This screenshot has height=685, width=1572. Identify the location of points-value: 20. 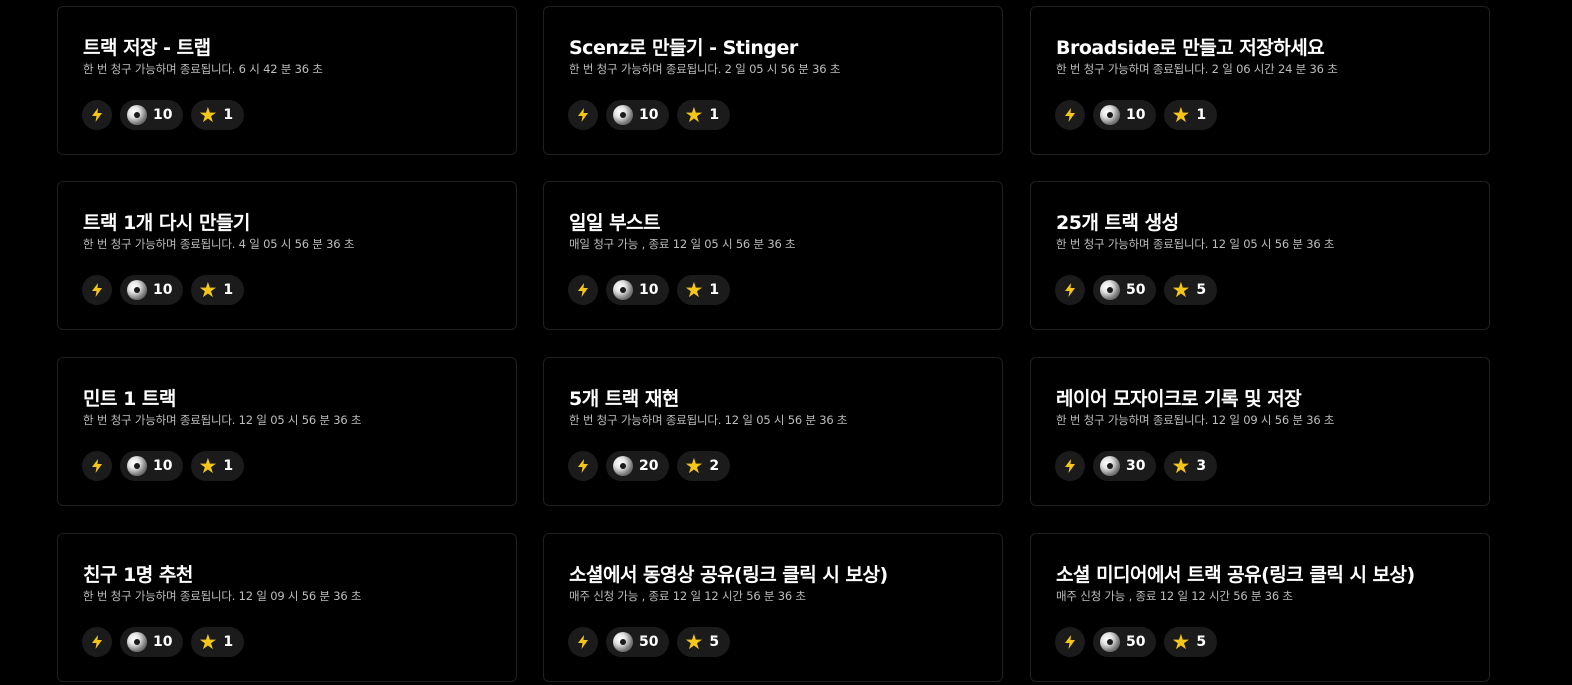
(649, 466).